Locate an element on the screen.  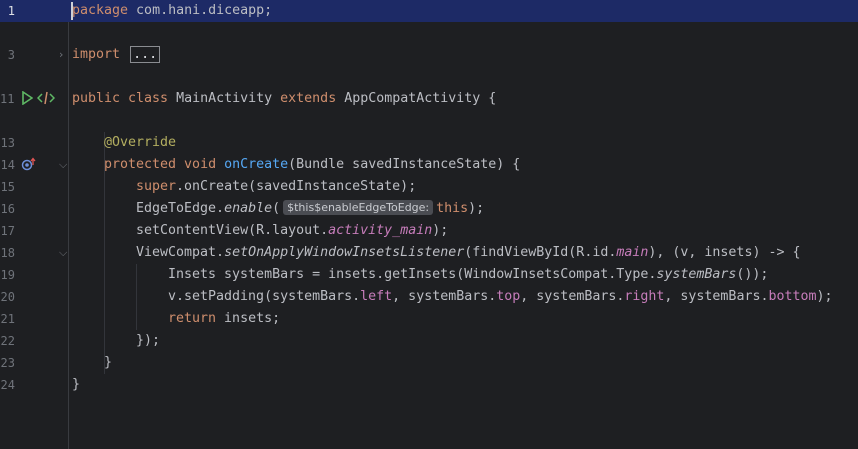
superclass: AppCompatActivity { is located at coordinates (416, 98).